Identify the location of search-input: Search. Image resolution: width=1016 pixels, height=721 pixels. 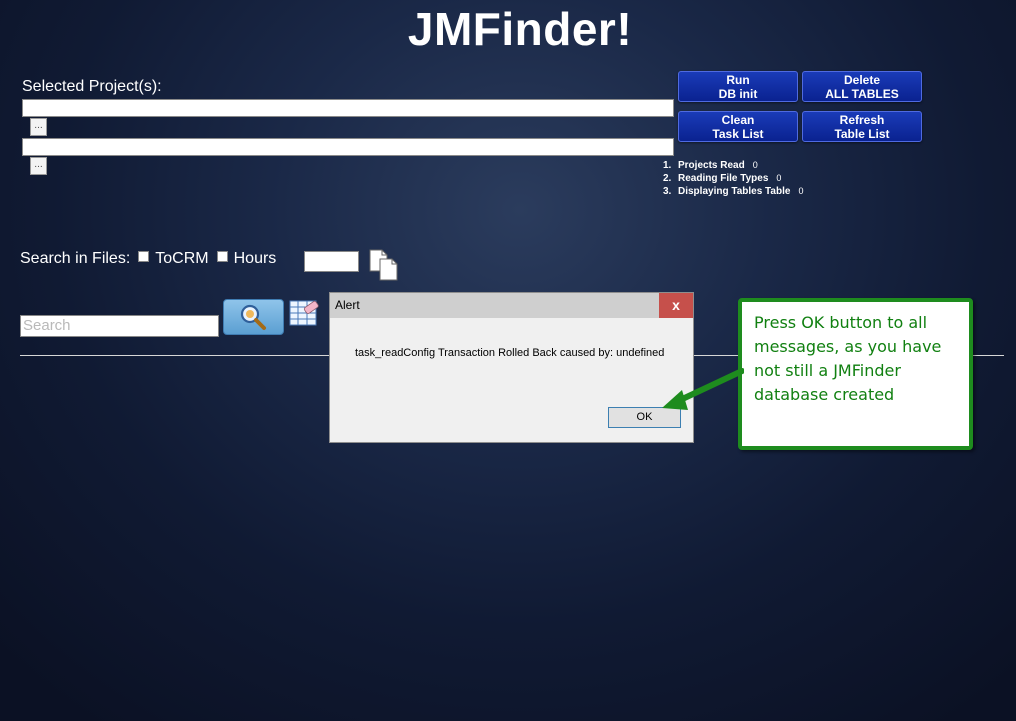
(119, 326).